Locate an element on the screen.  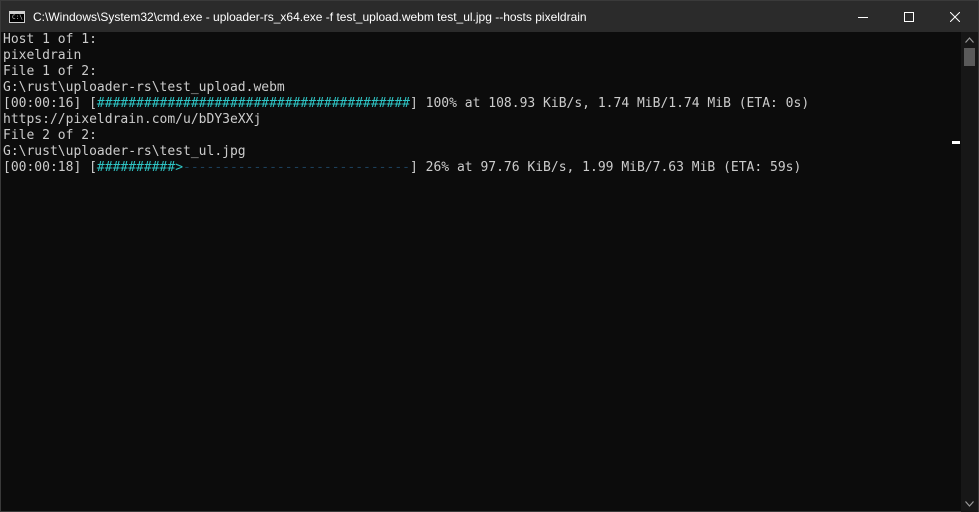
progress-time: [00:00:18] [ is located at coordinates (50, 167).